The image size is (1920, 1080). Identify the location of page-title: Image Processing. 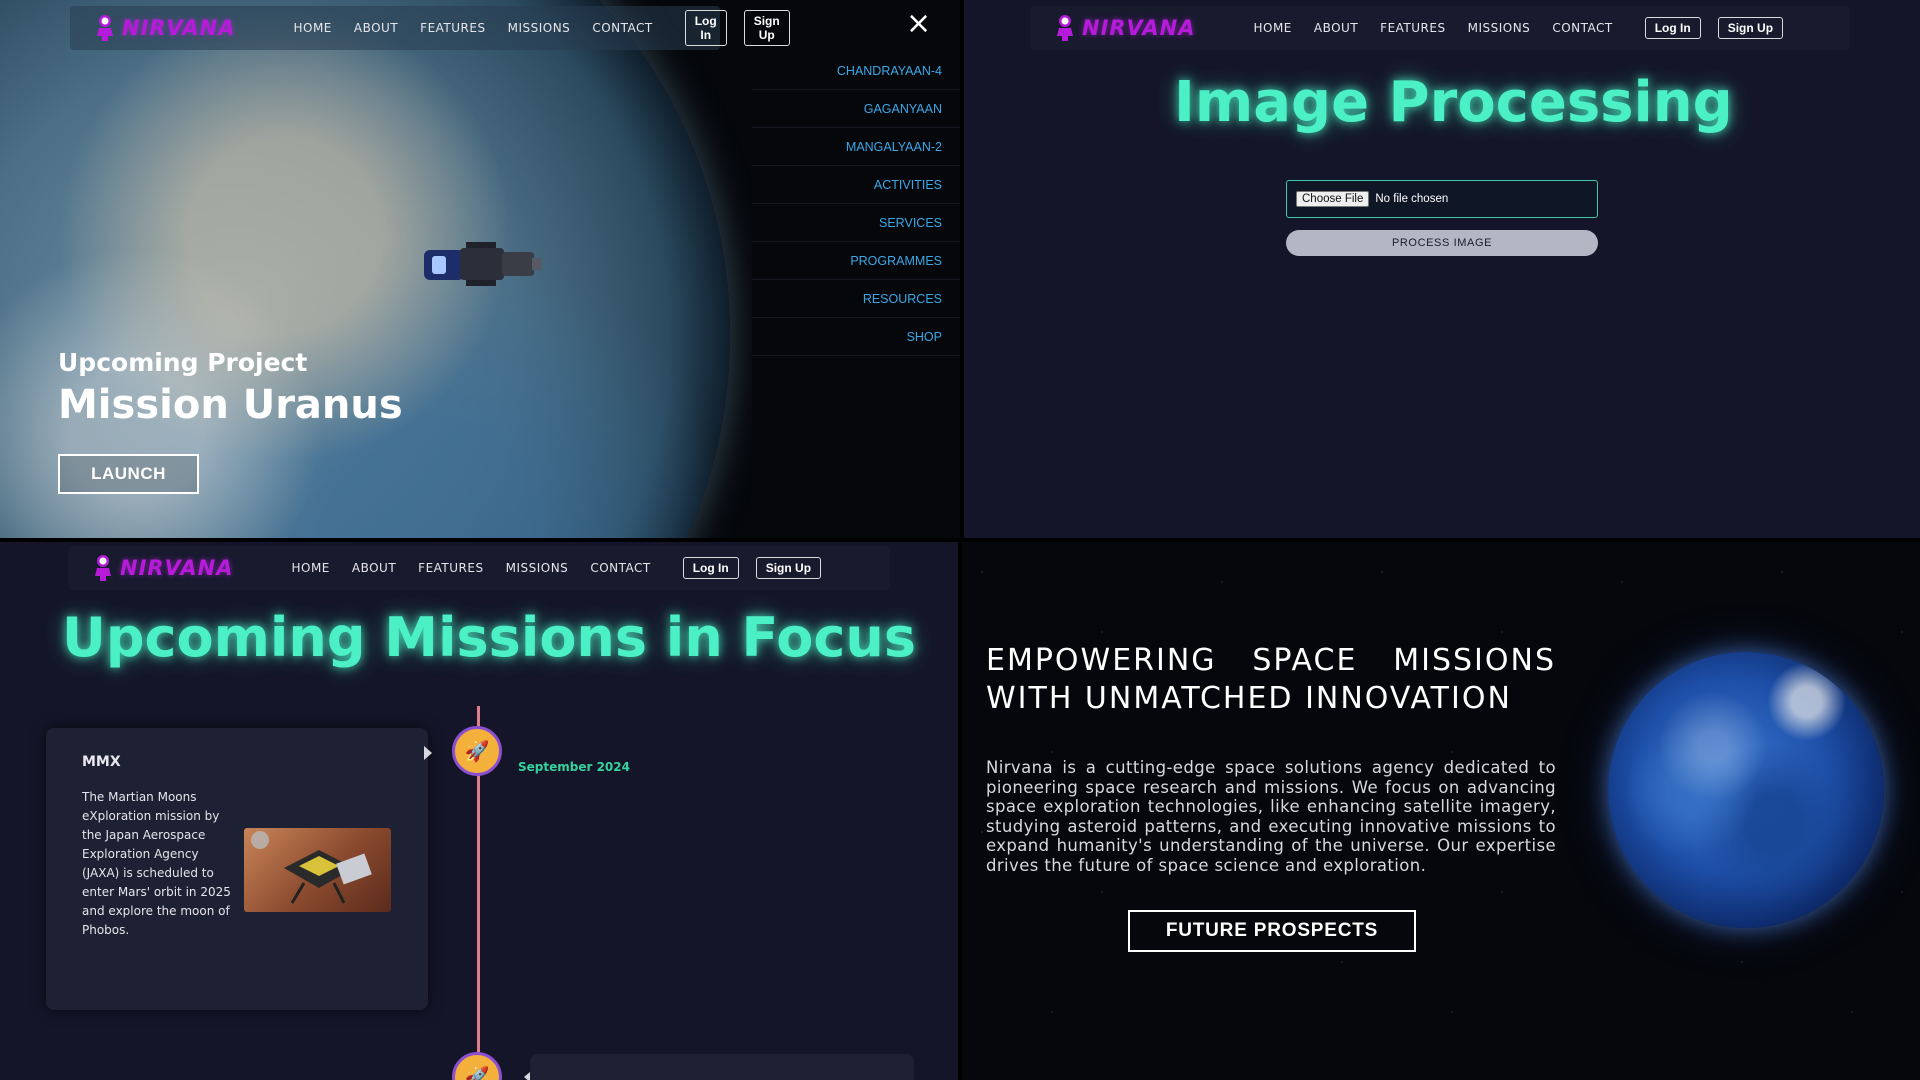
(1453, 102).